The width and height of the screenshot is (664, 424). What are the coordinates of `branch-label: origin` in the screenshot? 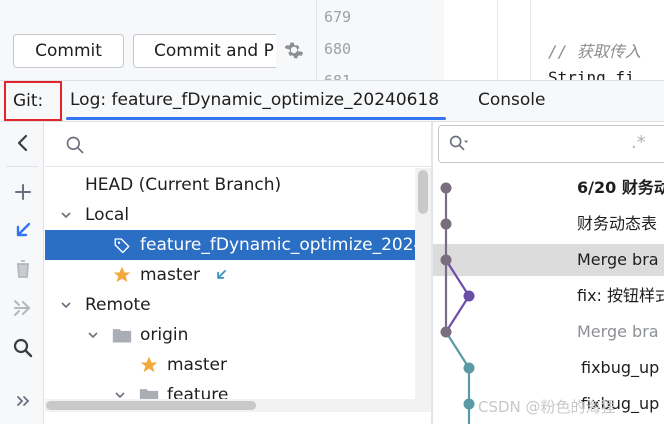 It's located at (164, 335).